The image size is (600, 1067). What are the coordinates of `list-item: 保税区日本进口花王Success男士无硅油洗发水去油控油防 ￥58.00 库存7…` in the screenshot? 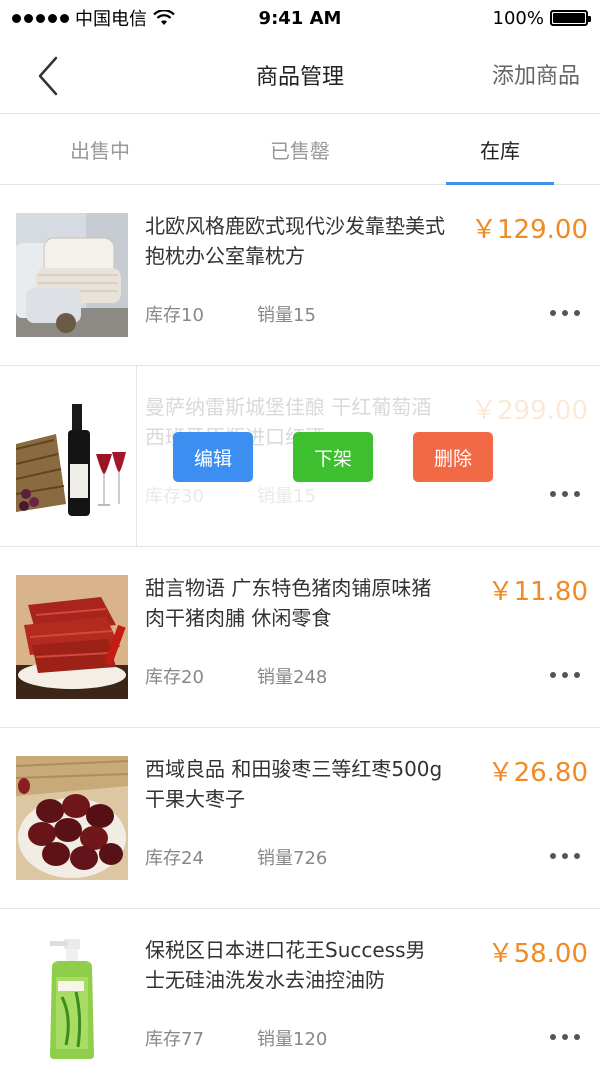 It's located at (300, 988).